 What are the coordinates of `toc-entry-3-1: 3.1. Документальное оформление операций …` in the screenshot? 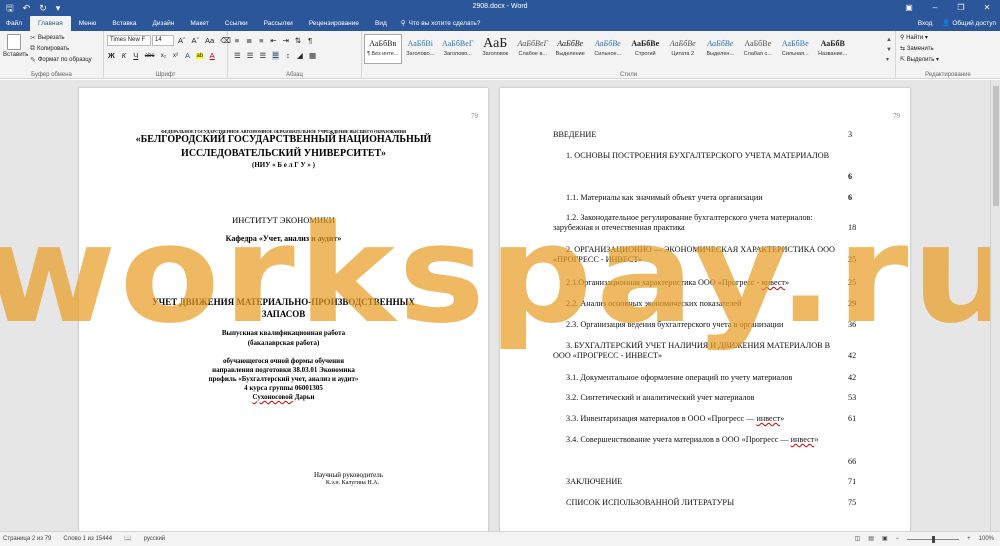 It's located at (679, 377).